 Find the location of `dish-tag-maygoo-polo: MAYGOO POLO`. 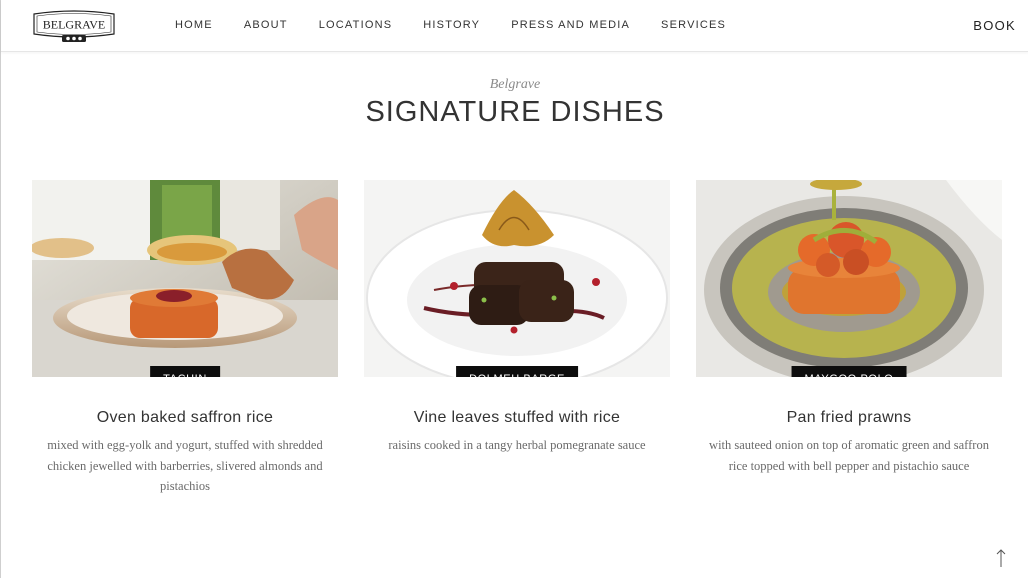

dish-tag-maygoo-polo: MAYGOO POLO is located at coordinates (849, 371).